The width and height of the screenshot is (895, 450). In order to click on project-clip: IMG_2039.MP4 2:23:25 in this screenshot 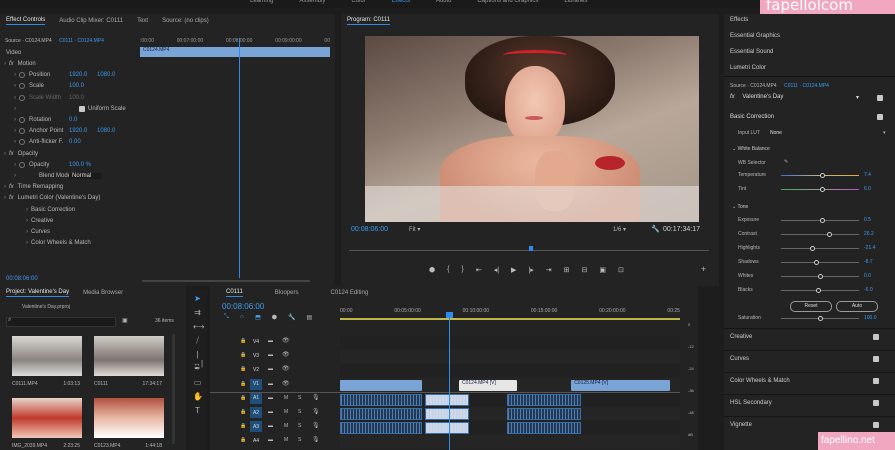, I will do `click(47, 424)`.